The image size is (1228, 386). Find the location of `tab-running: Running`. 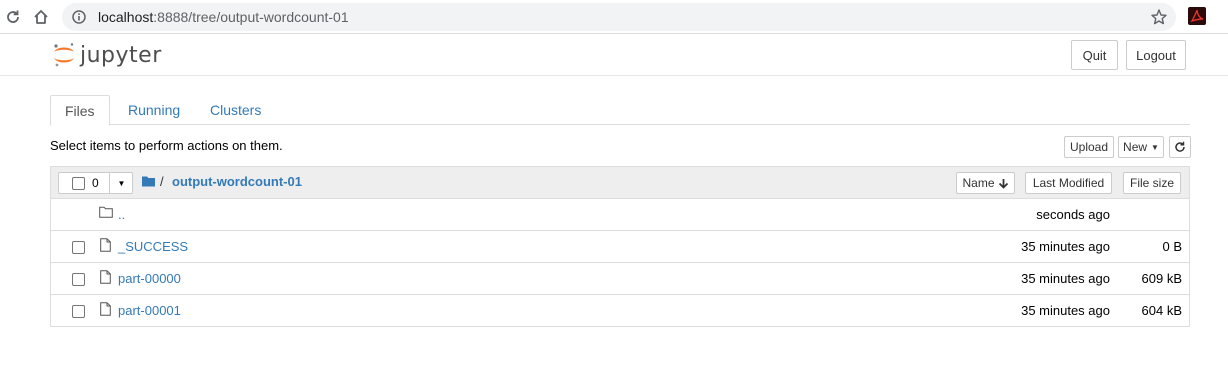

tab-running: Running is located at coordinates (154, 110).